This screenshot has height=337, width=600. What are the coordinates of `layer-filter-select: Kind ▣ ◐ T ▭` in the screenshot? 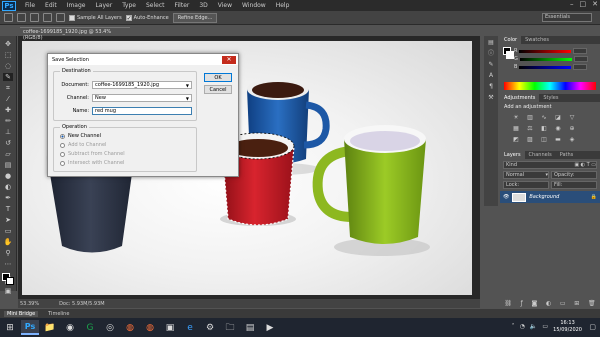 It's located at (550, 165).